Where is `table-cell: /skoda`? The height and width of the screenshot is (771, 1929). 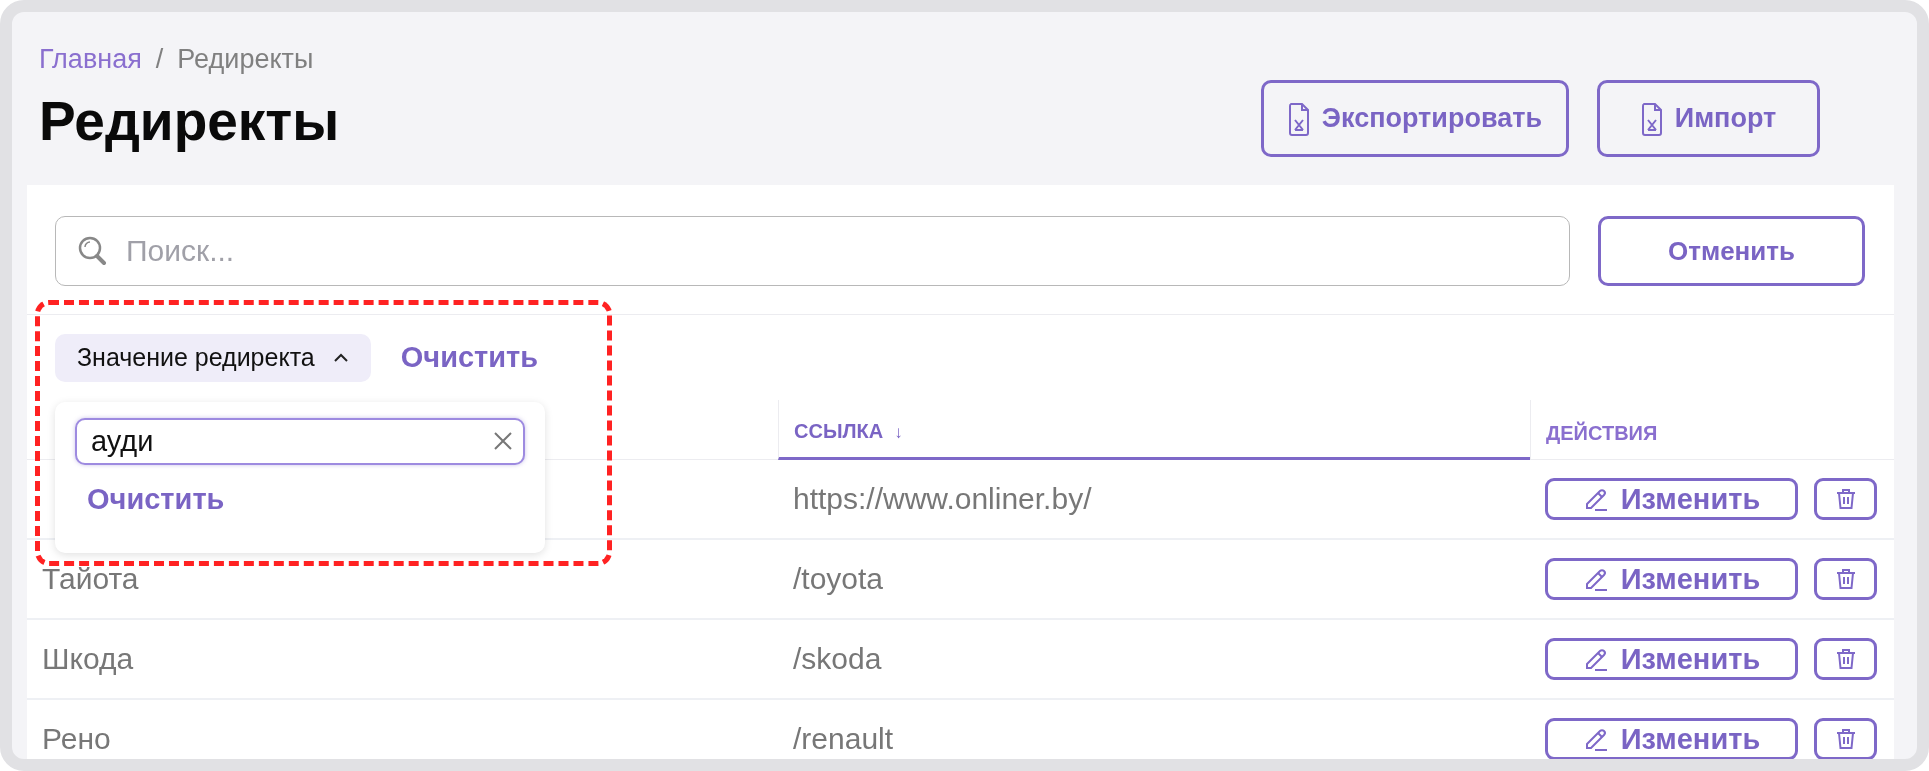 table-cell: /skoda is located at coordinates (1154, 660).